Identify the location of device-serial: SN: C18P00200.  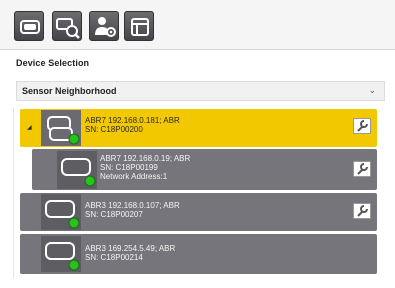
(114, 129).